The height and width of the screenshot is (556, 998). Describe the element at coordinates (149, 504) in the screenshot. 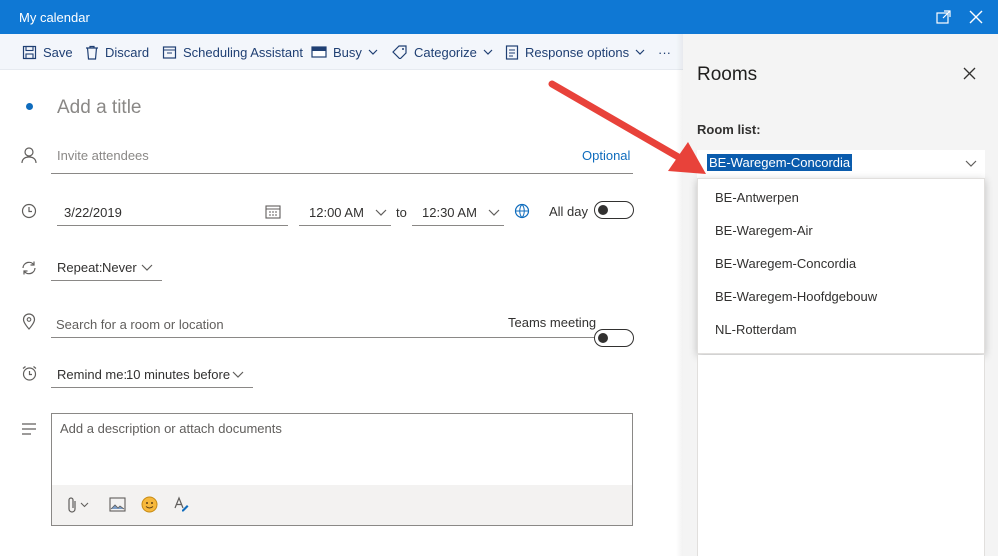

I see `emoji-icon` at that location.